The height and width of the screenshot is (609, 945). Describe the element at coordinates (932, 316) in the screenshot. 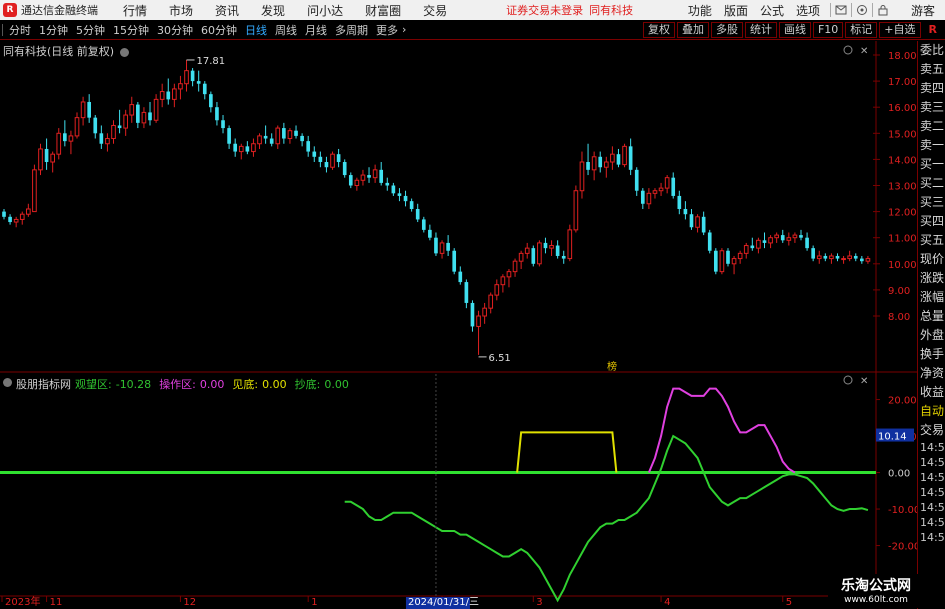

I see `quote-volume: 总量` at that location.